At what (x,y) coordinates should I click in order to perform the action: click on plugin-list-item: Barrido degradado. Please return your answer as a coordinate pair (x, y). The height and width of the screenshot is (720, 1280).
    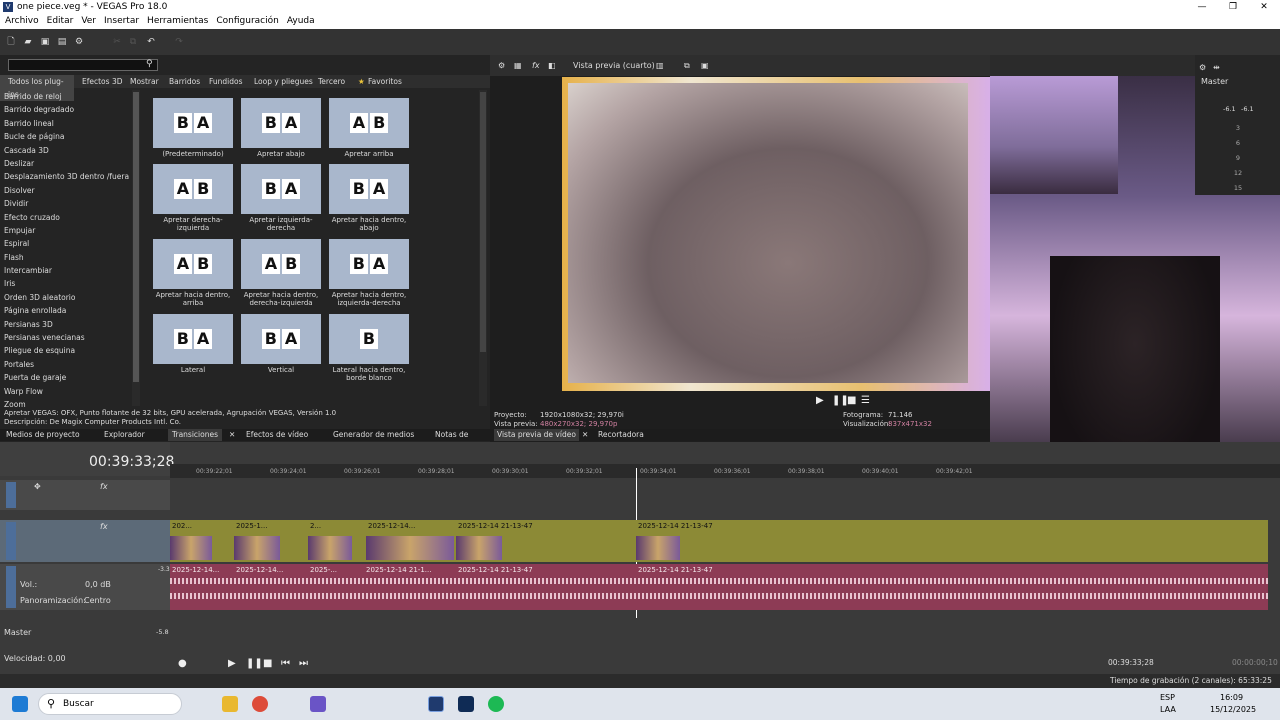
    Looking at the image, I should click on (70, 109).